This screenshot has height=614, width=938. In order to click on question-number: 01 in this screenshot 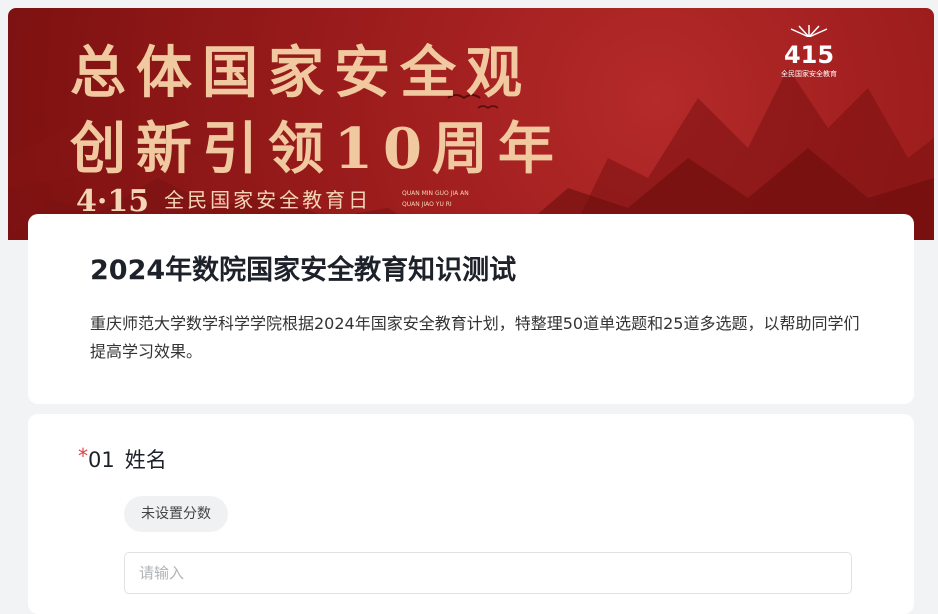, I will do `click(101, 460)`.